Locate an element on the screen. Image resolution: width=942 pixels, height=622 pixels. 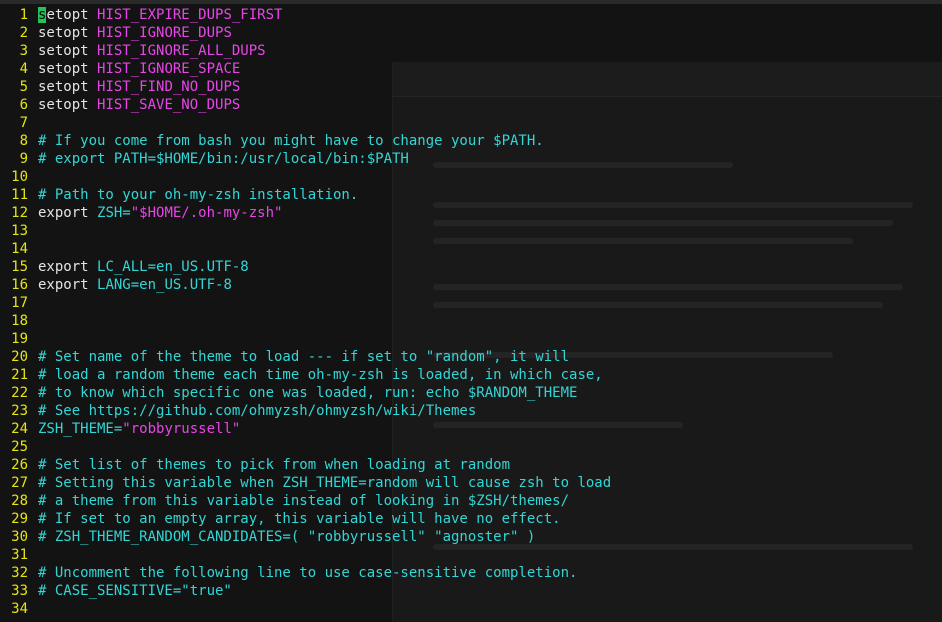
line-number: 12 is located at coordinates (19, 213).